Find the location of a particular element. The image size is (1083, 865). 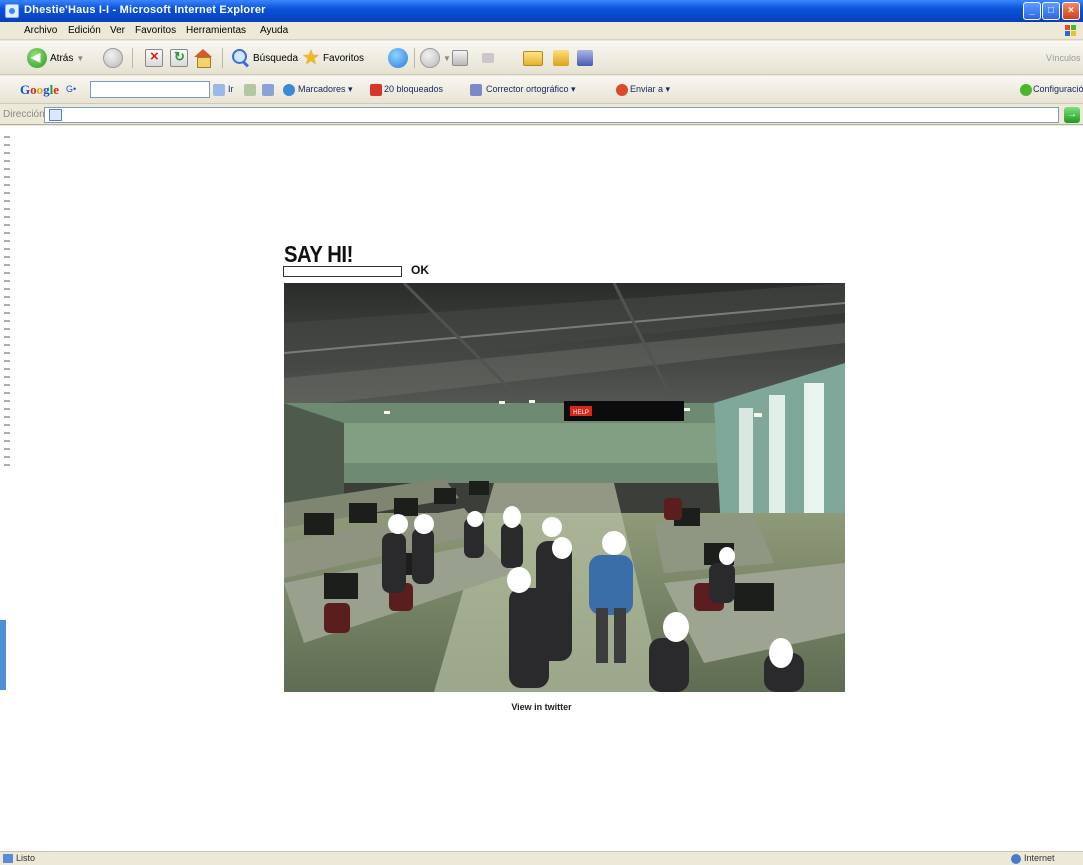

maximize-button: □ is located at coordinates (1051, 11).